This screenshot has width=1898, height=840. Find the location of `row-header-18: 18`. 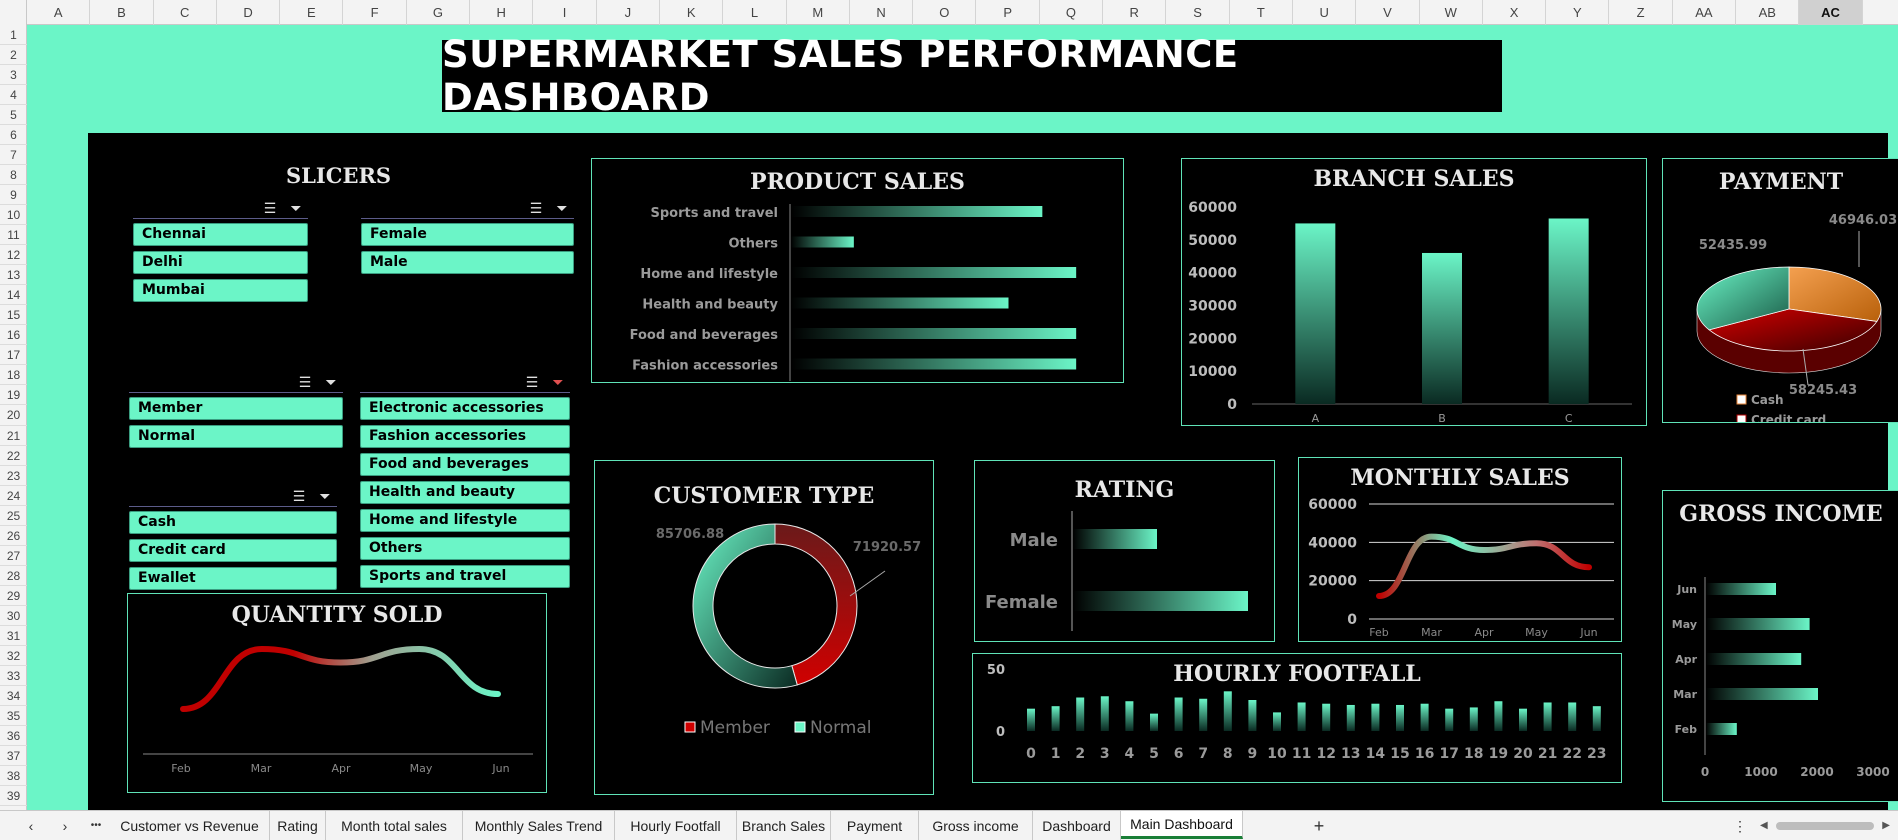

row-header-18: 18 is located at coordinates (13, 375).